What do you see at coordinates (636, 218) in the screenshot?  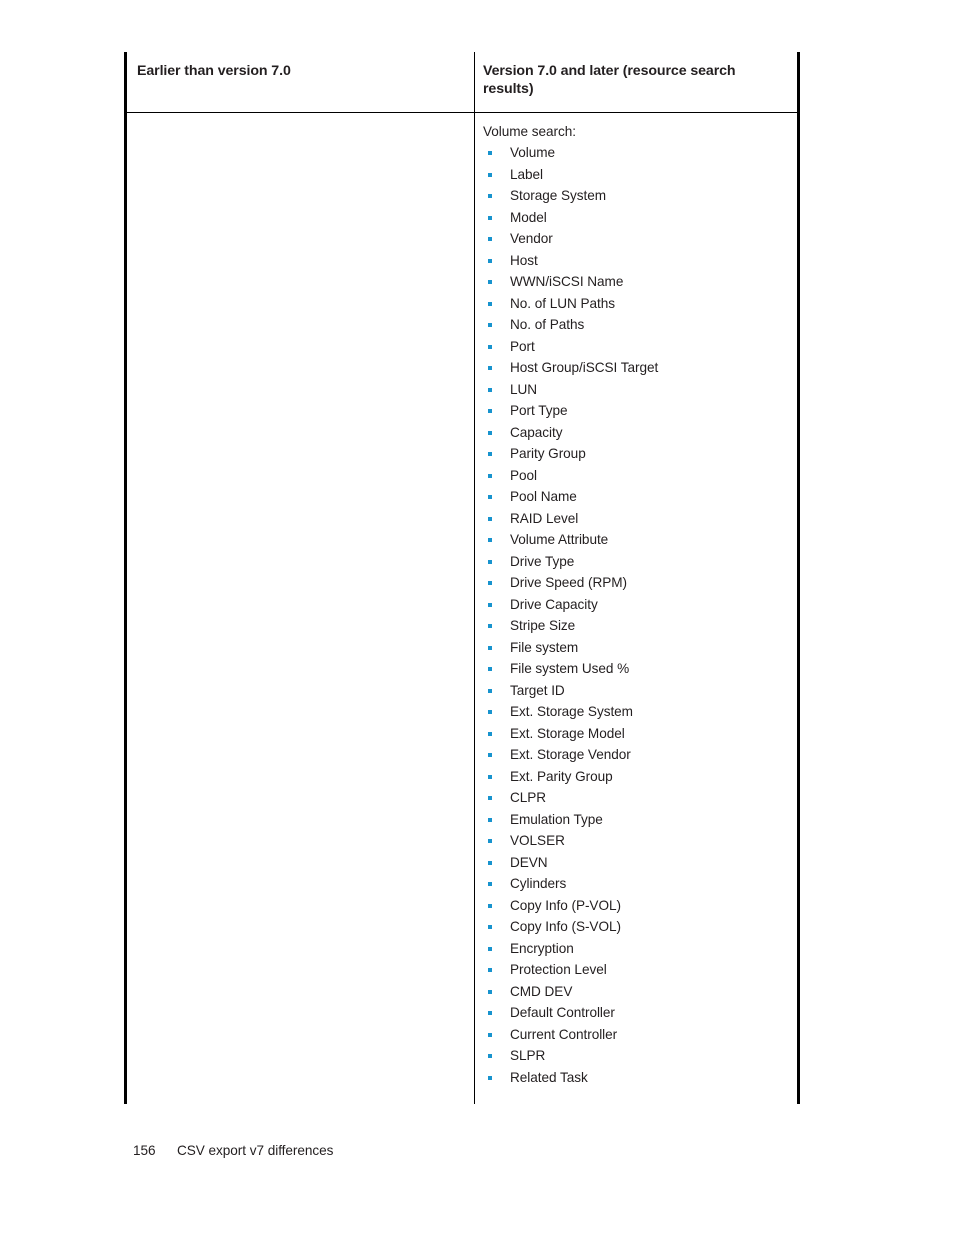 I see `volume-search-field-item: Model` at bounding box center [636, 218].